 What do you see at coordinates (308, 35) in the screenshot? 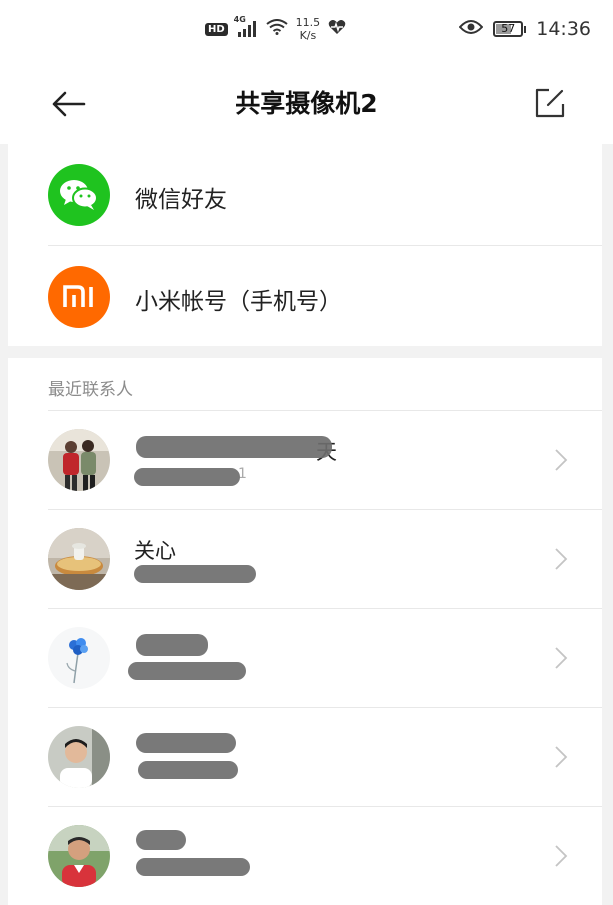
I see `net-speed-unit: K/s` at bounding box center [308, 35].